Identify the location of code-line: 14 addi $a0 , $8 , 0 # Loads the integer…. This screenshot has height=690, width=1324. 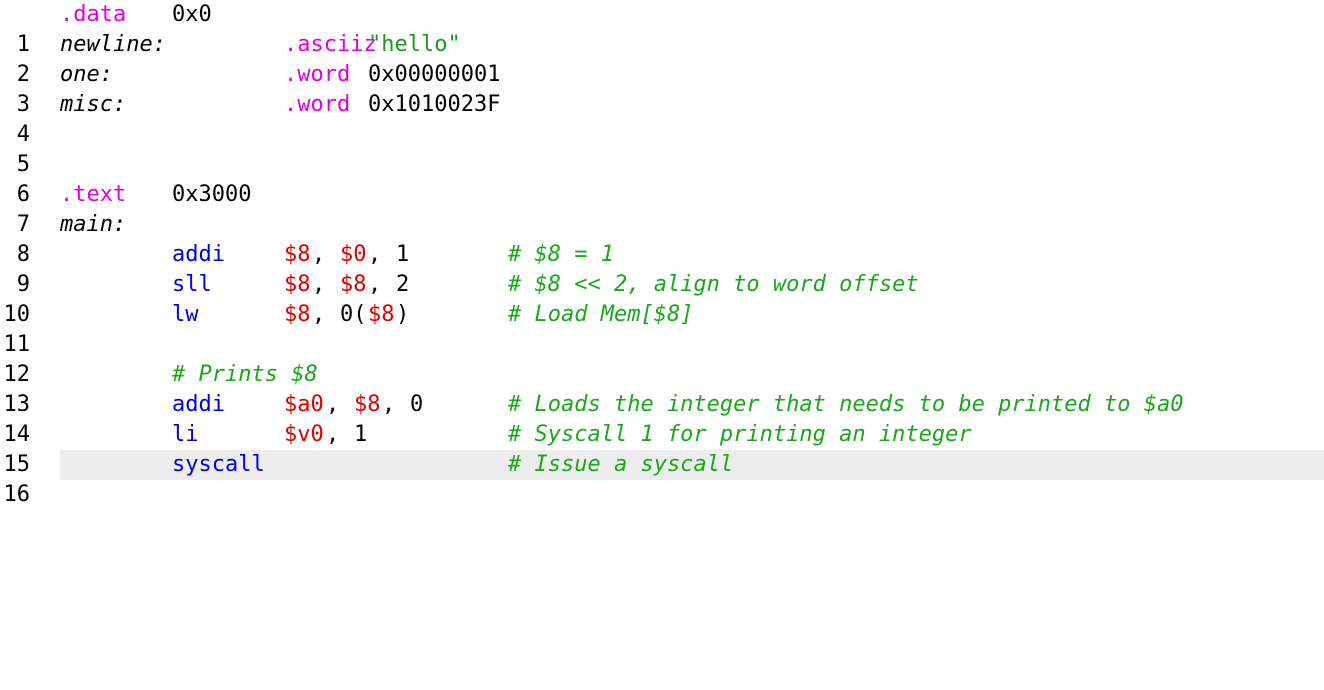
(662, 418).